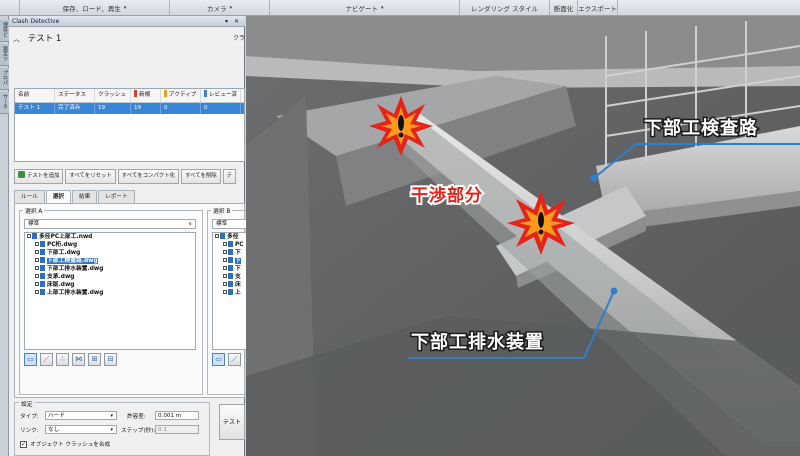  What do you see at coordinates (90, 176) in the screenshot?
I see `test-action-button-1: すべてをリセット` at bounding box center [90, 176].